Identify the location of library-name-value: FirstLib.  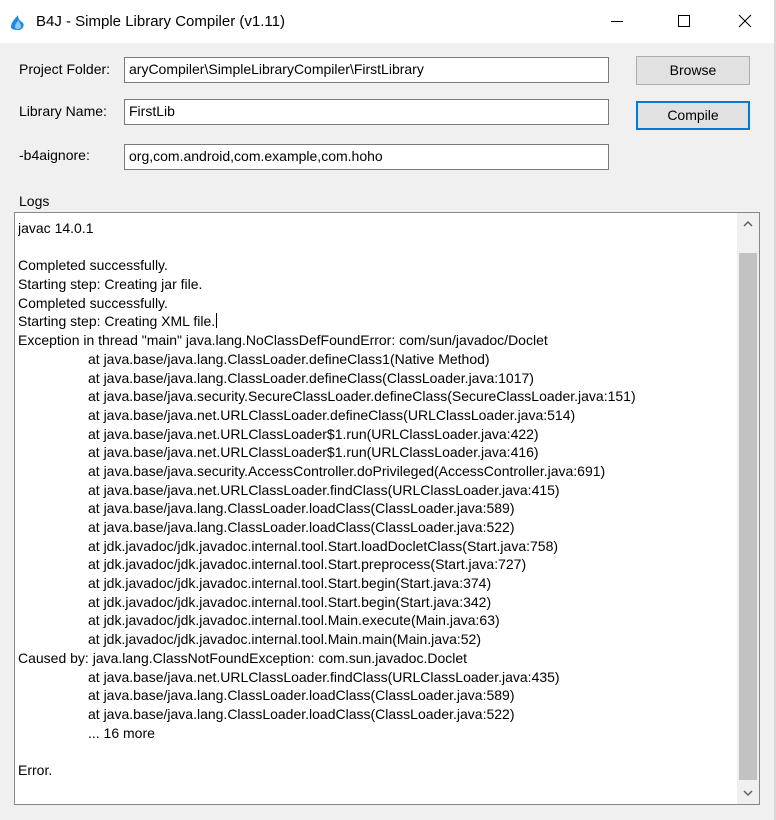
(152, 111).